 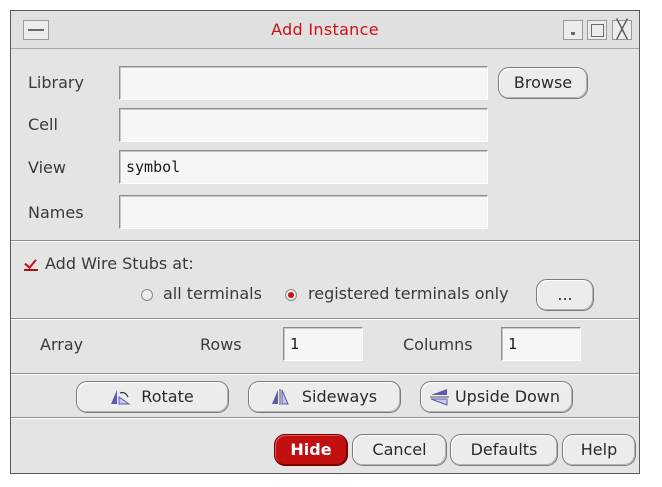 What do you see at coordinates (31, 264) in the screenshot?
I see `add-wire-stubs-checkbox` at bounding box center [31, 264].